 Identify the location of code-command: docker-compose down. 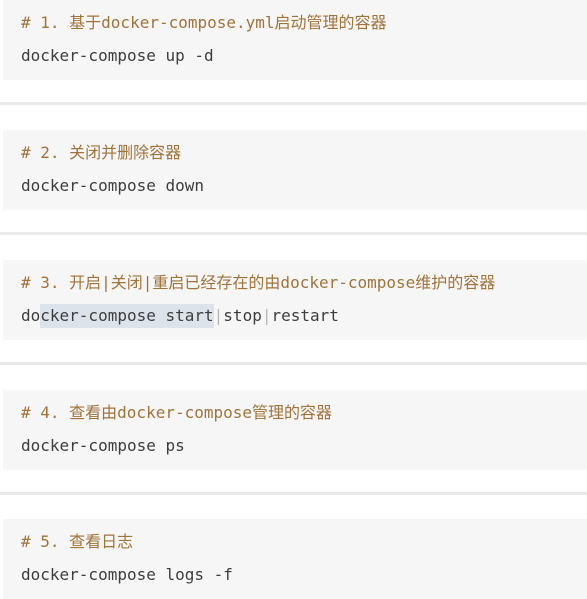
(112, 186).